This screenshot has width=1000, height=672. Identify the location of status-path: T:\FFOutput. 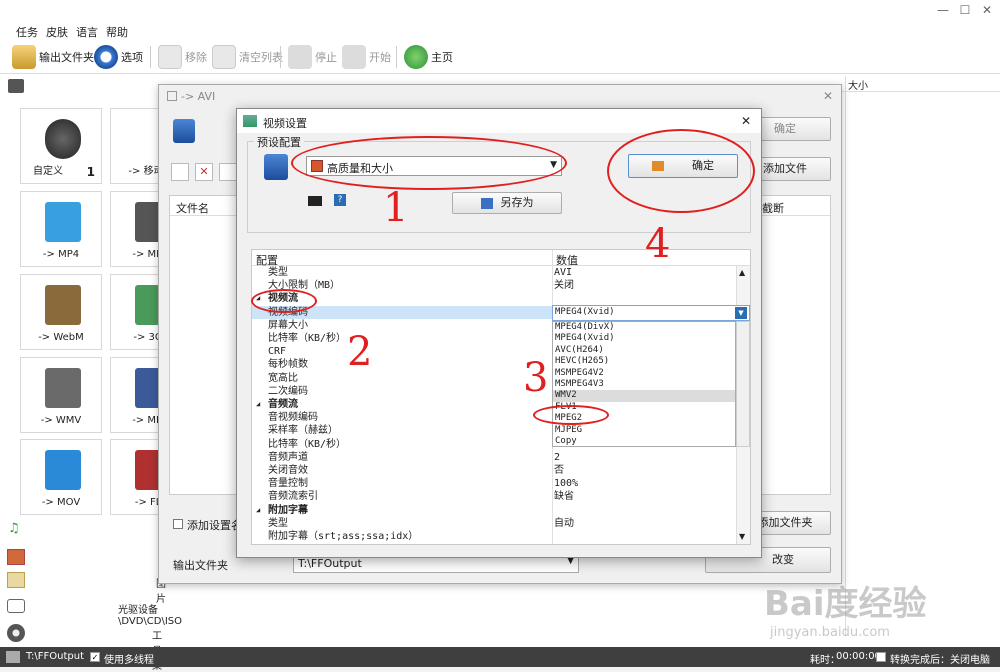
(55, 656).